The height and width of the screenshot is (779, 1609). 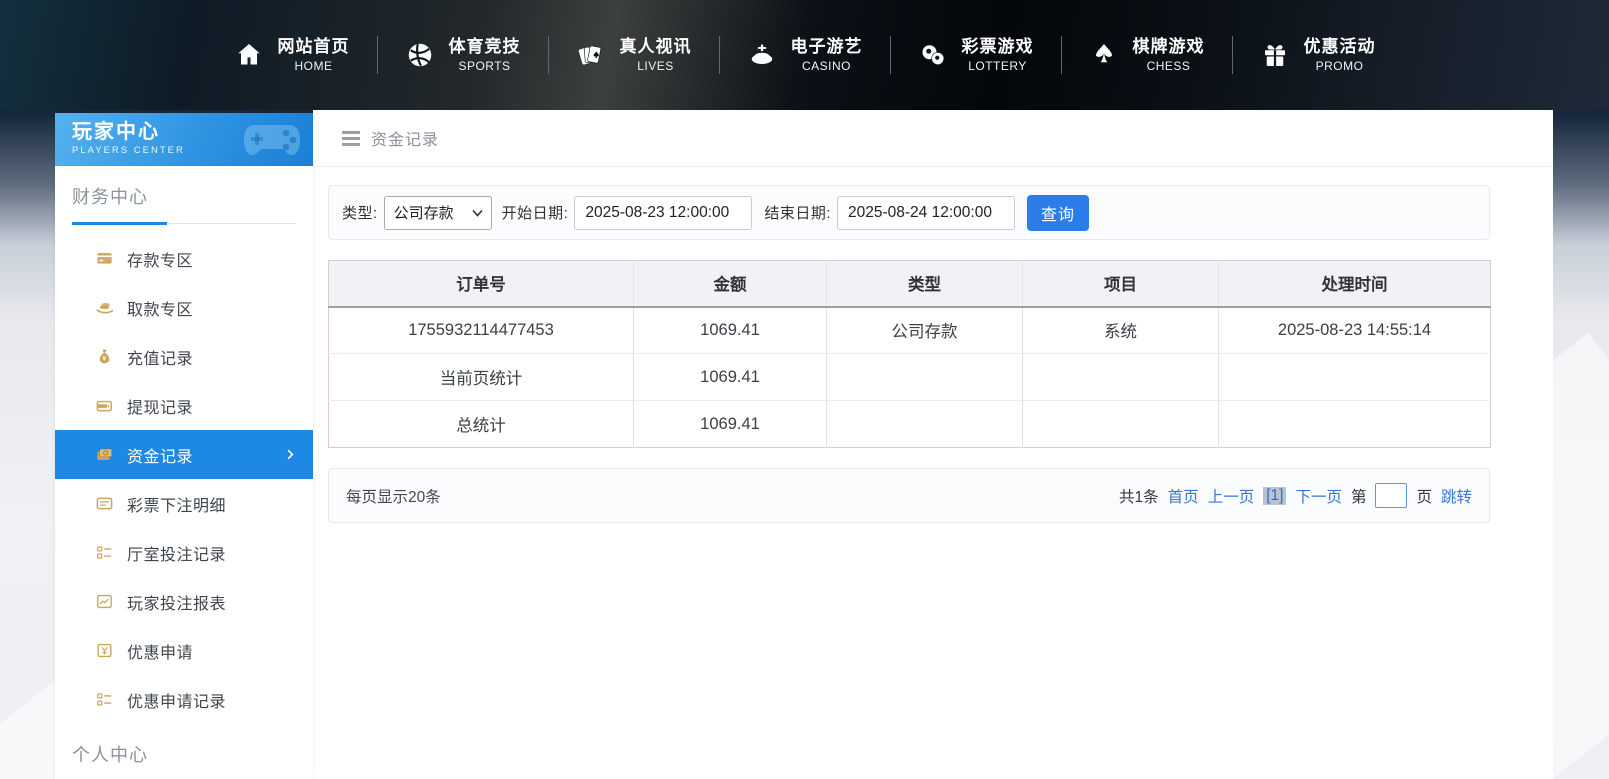 I want to click on nav-label-zh: 电子游艺, so click(x=826, y=46).